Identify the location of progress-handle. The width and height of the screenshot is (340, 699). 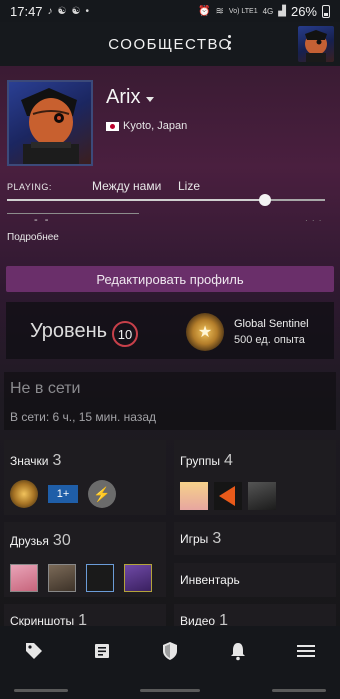
(264, 200).